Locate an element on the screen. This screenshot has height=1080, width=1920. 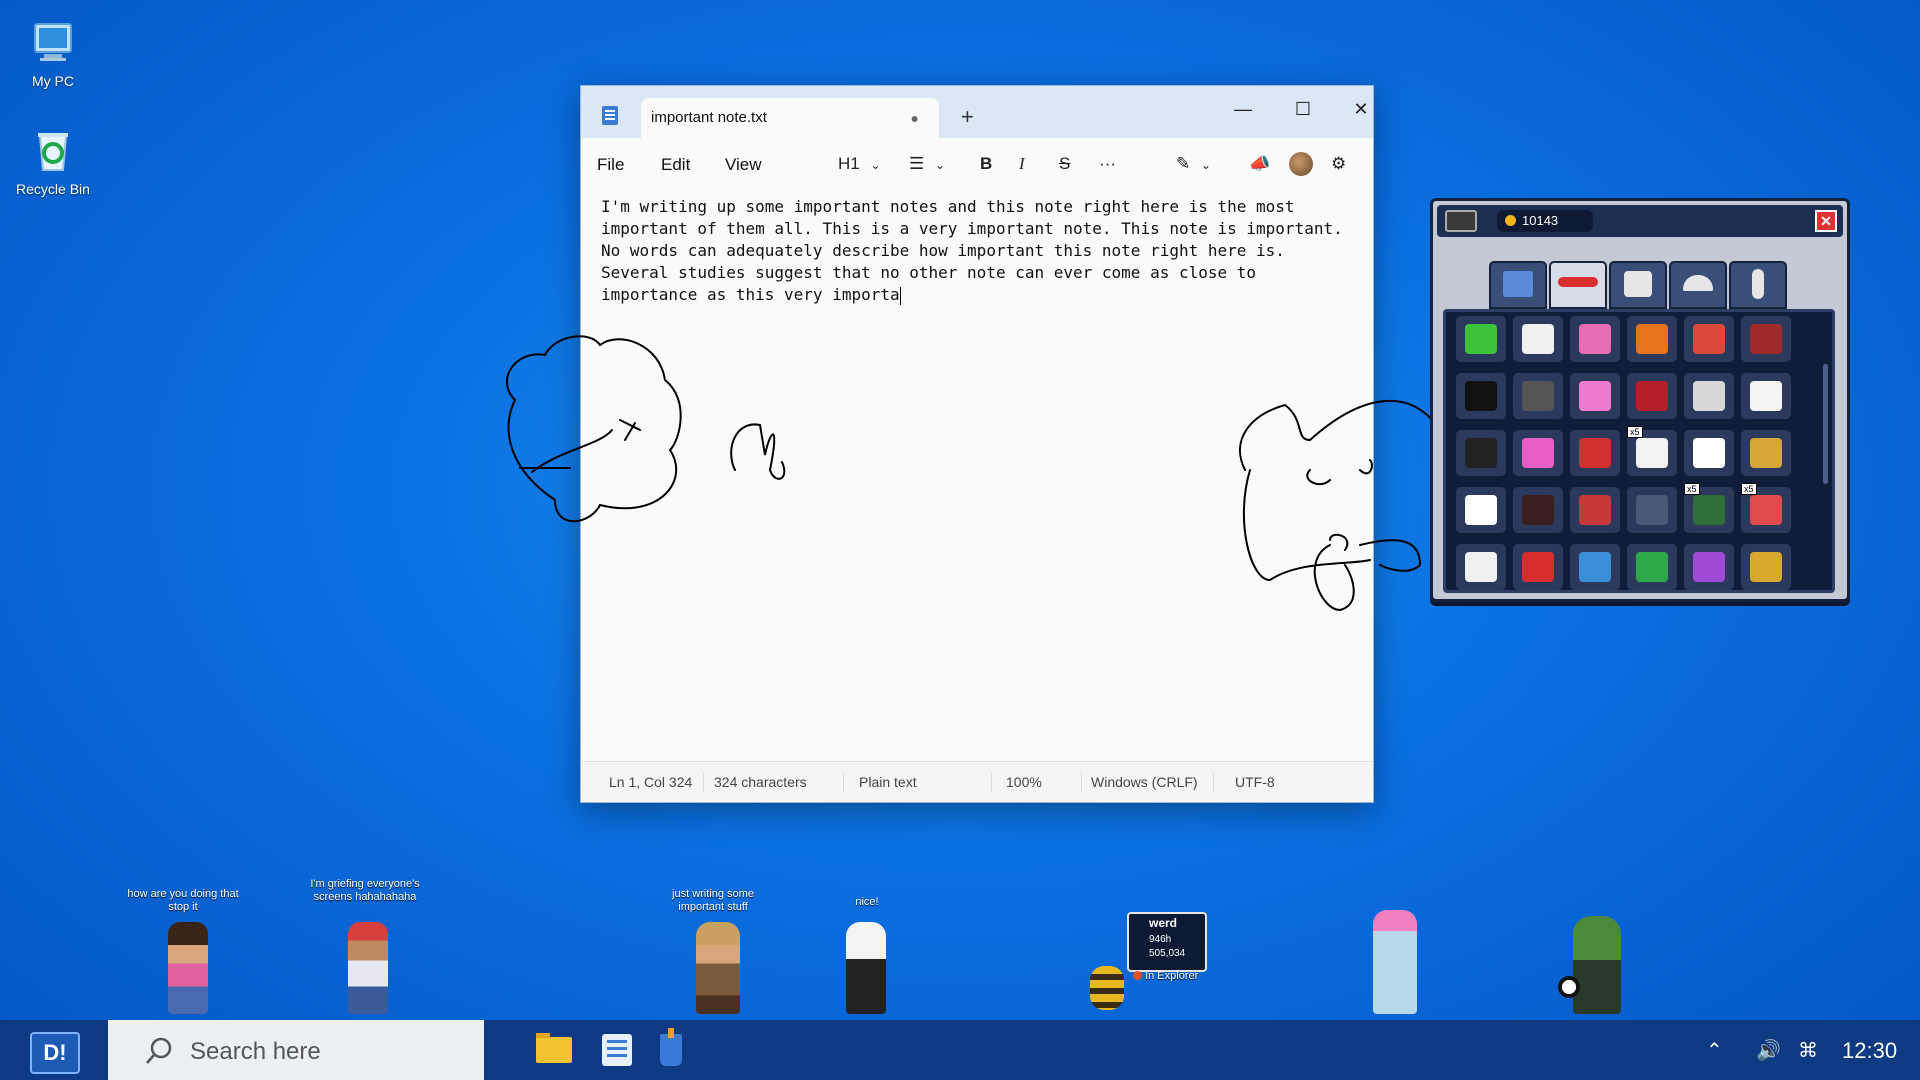
player-name: werd is located at coordinates (1163, 923).